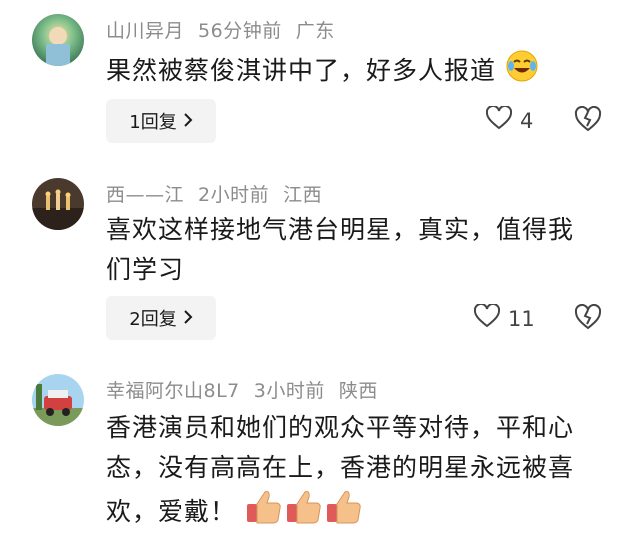 This screenshot has height=538, width=640. Describe the element at coordinates (145, 31) in the screenshot. I see `username: 山川异月` at that location.